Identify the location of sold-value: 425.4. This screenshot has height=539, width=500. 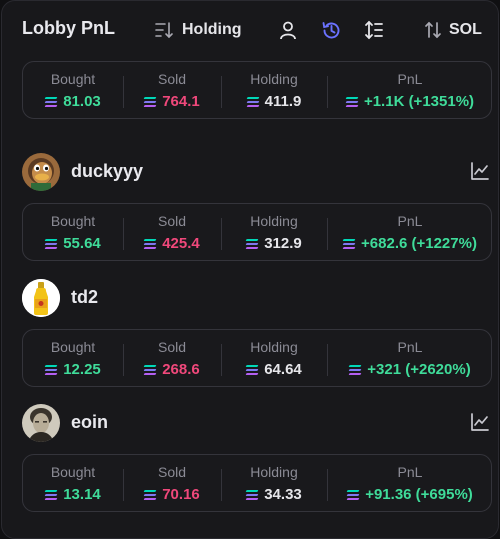
(181, 243).